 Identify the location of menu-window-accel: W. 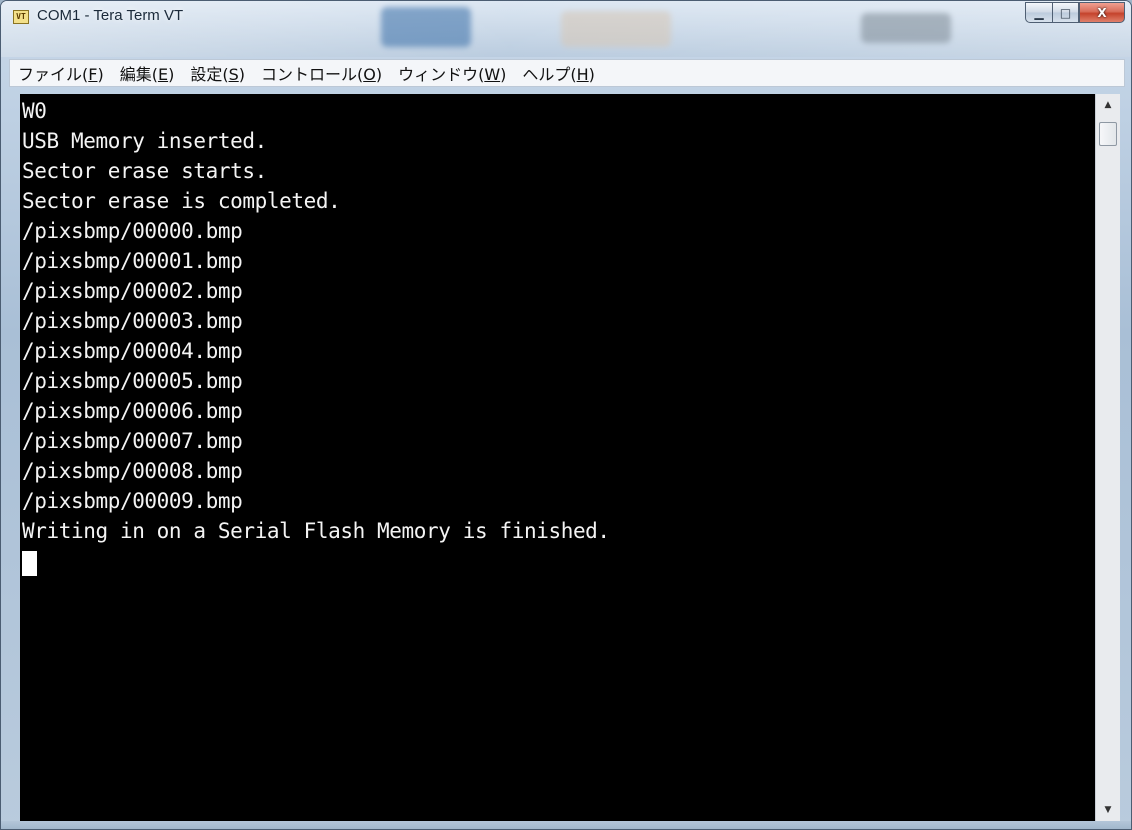
(492, 74).